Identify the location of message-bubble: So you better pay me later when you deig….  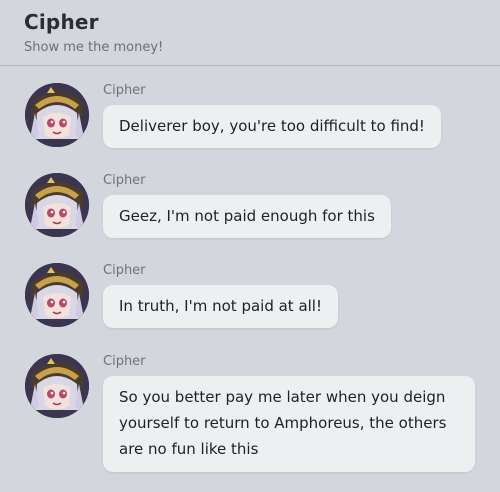
(289, 424).